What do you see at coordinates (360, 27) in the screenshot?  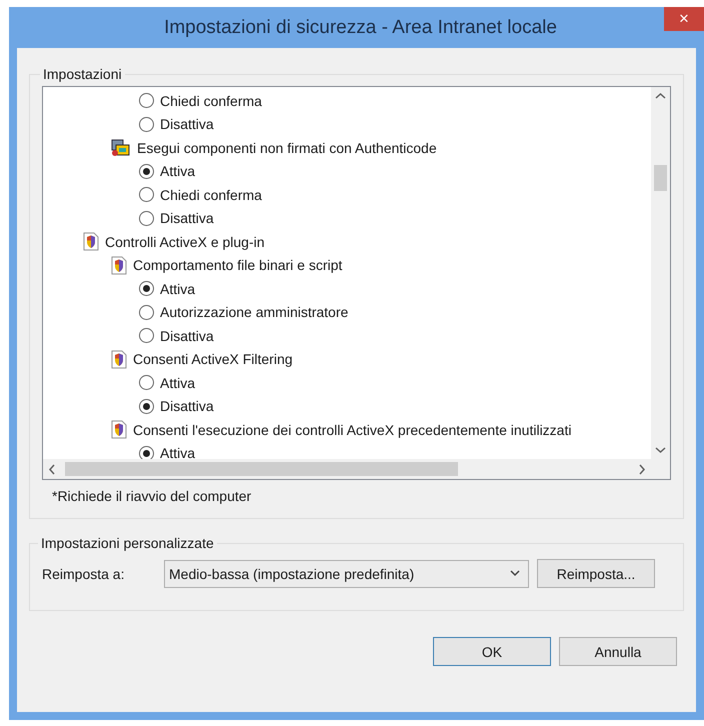 I see `window-title: Impostazioni di sicurezza - Area Intranet locale` at bounding box center [360, 27].